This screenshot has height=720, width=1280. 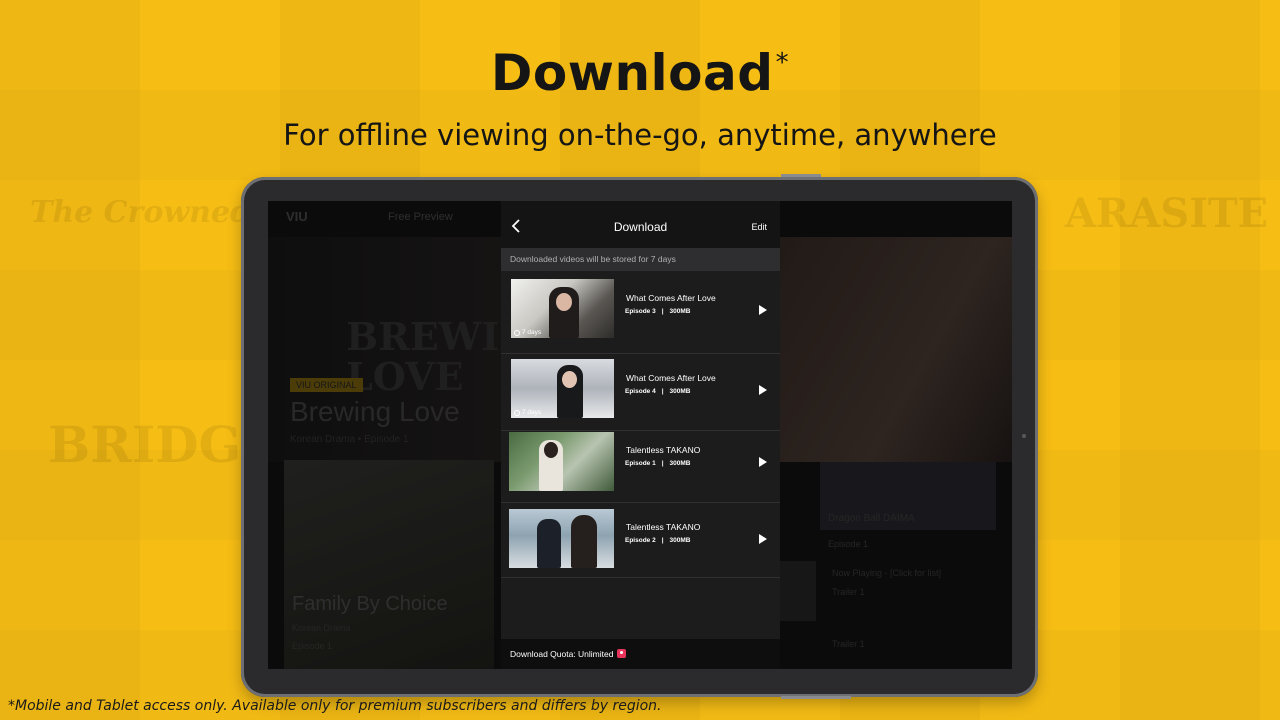 What do you see at coordinates (1167, 213) in the screenshot?
I see `bg-poster-parasite: ARASITE` at bounding box center [1167, 213].